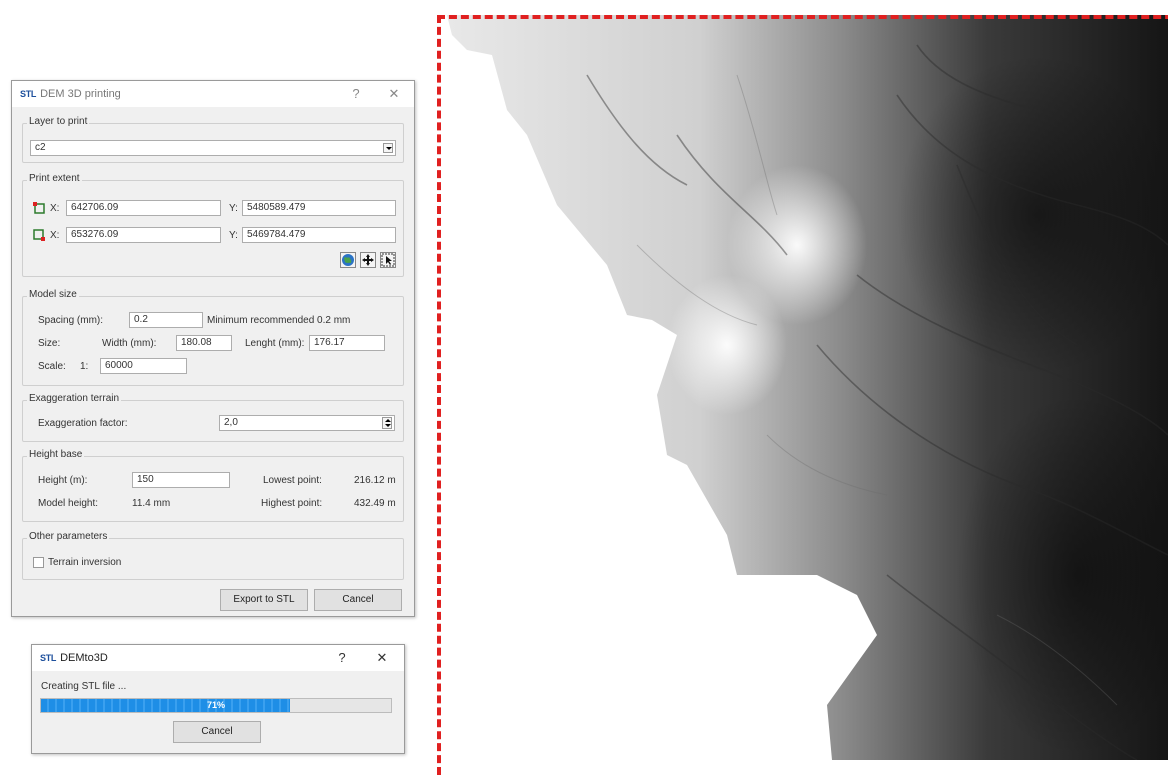 This screenshot has width=1168, height=775. I want to click on cancel-button: Cancel, so click(358, 600).